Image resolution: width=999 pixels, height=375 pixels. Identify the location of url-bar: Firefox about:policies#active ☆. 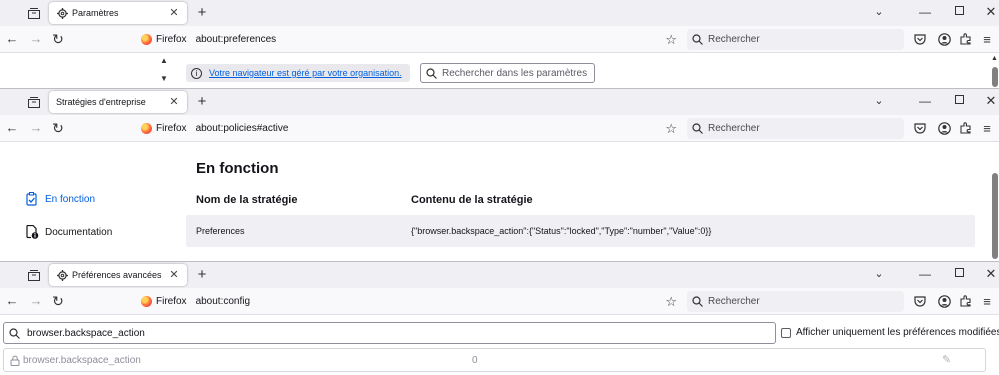
(409, 128).